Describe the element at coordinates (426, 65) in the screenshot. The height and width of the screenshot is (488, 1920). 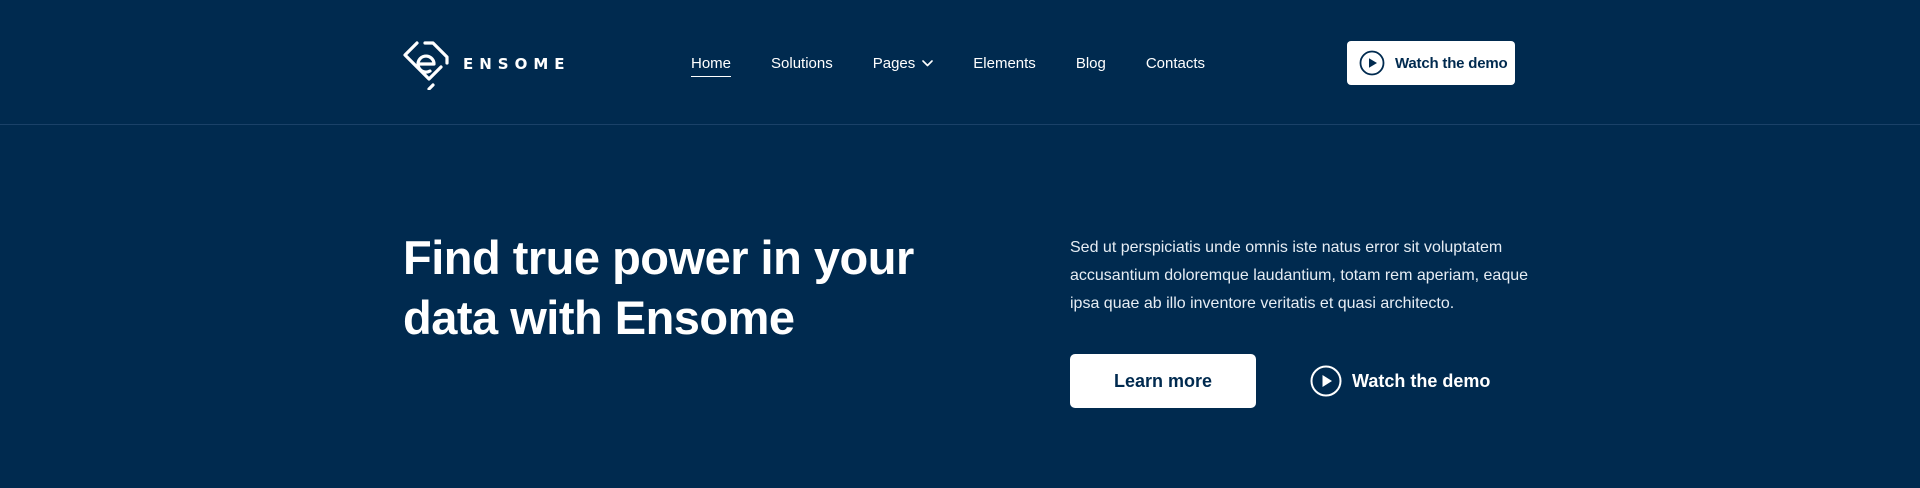
I see `ensome-logo-icon` at that location.